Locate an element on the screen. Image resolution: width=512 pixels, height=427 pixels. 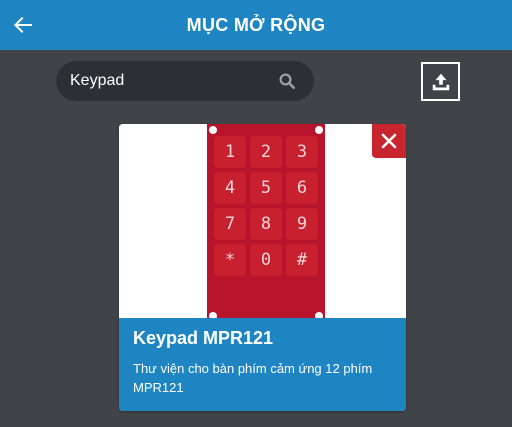
keypad-key: 3 is located at coordinates (302, 152).